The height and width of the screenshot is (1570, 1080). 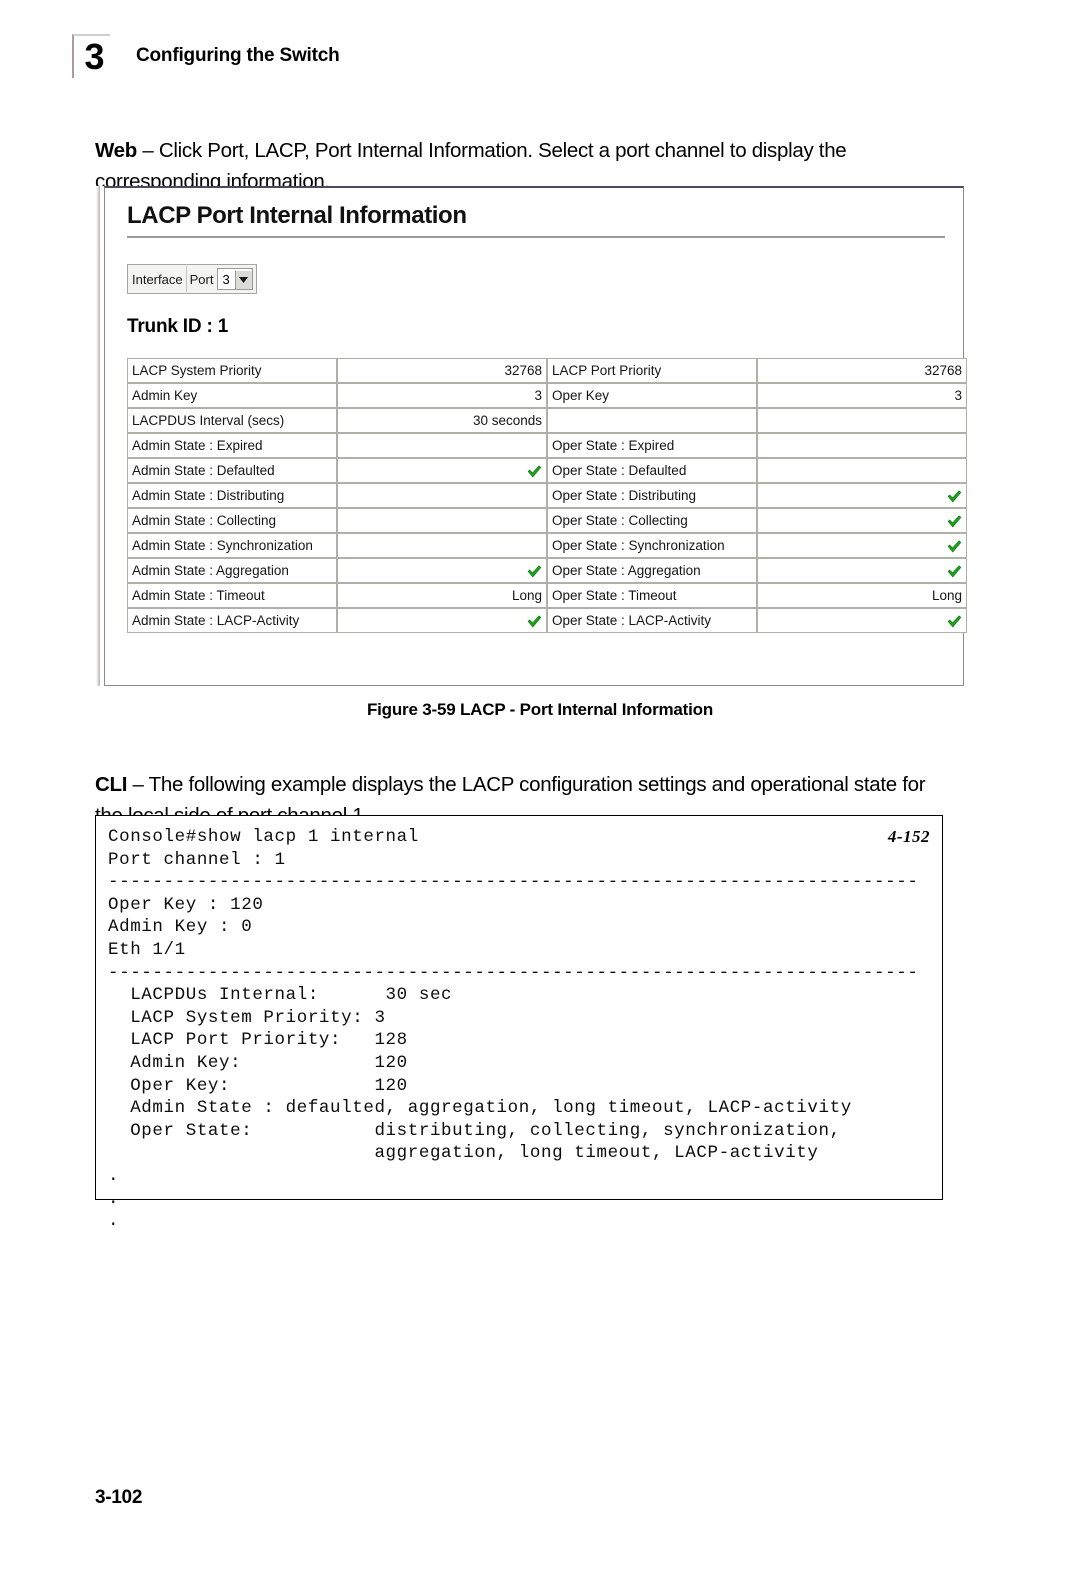 What do you see at coordinates (652, 545) in the screenshot?
I see `oper-state-label-cell: Oper State : Synchronization` at bounding box center [652, 545].